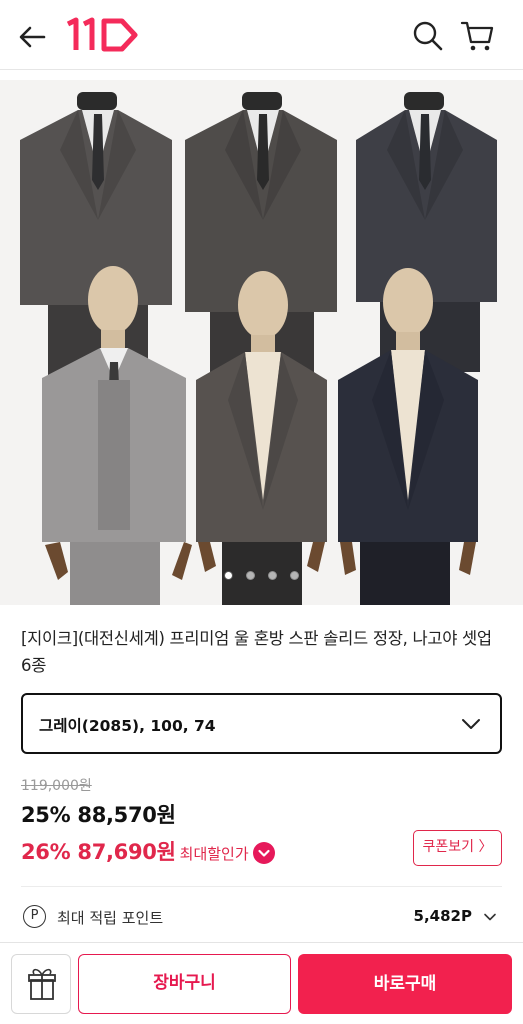  I want to click on max-discount-label: 최대할인가, so click(214, 854).